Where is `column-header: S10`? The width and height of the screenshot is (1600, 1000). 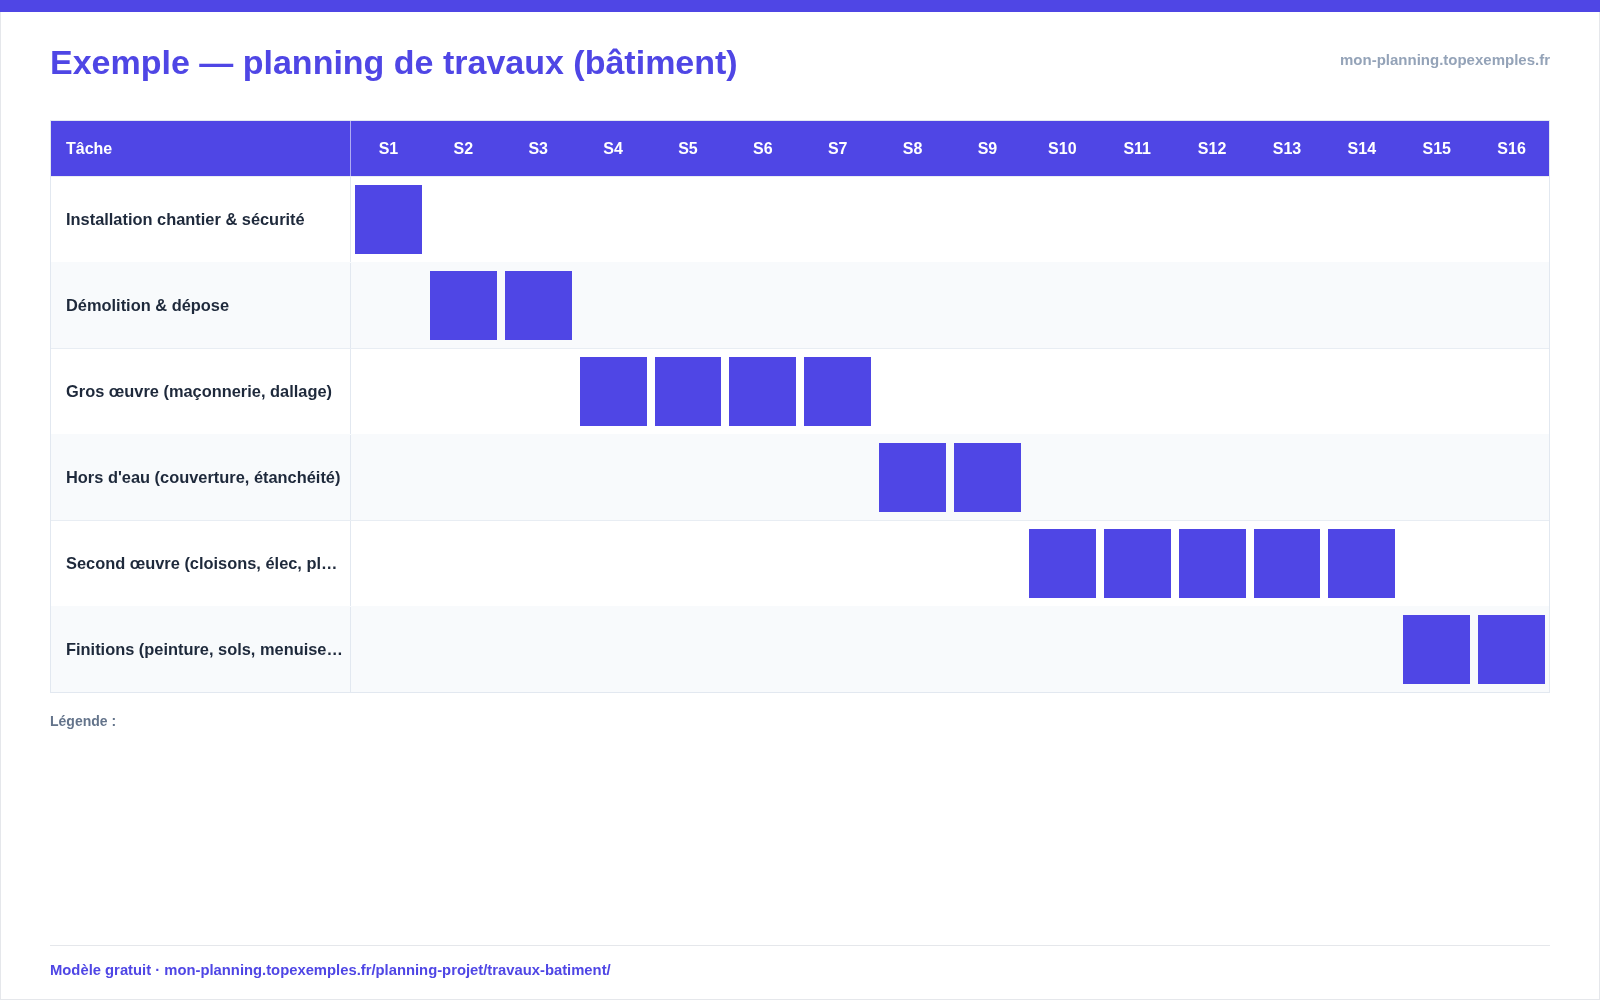 column-header: S10 is located at coordinates (1062, 148).